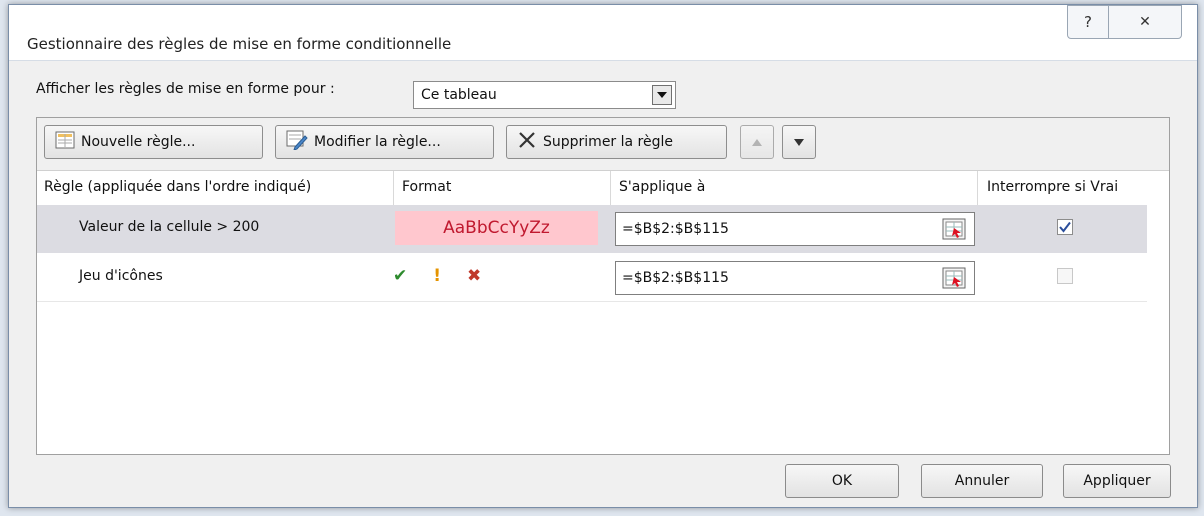 The image size is (1204, 516). I want to click on delete-rule-button: Supprimer la règle, so click(616, 142).